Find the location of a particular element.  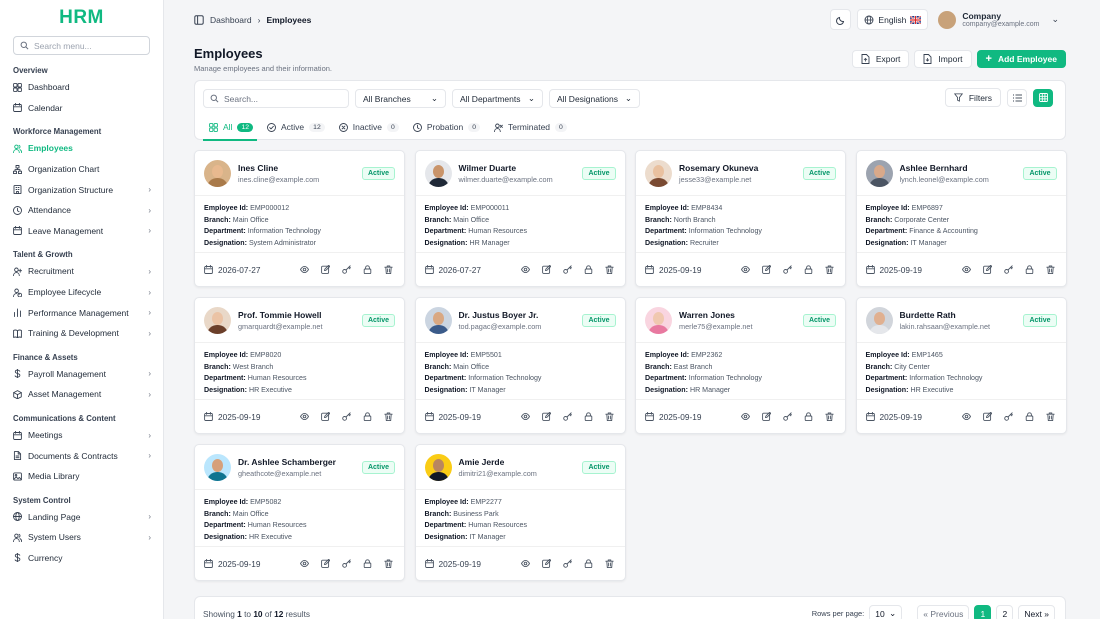

sidebar-item-organization-structure: Organization Structure › is located at coordinates (81, 189).